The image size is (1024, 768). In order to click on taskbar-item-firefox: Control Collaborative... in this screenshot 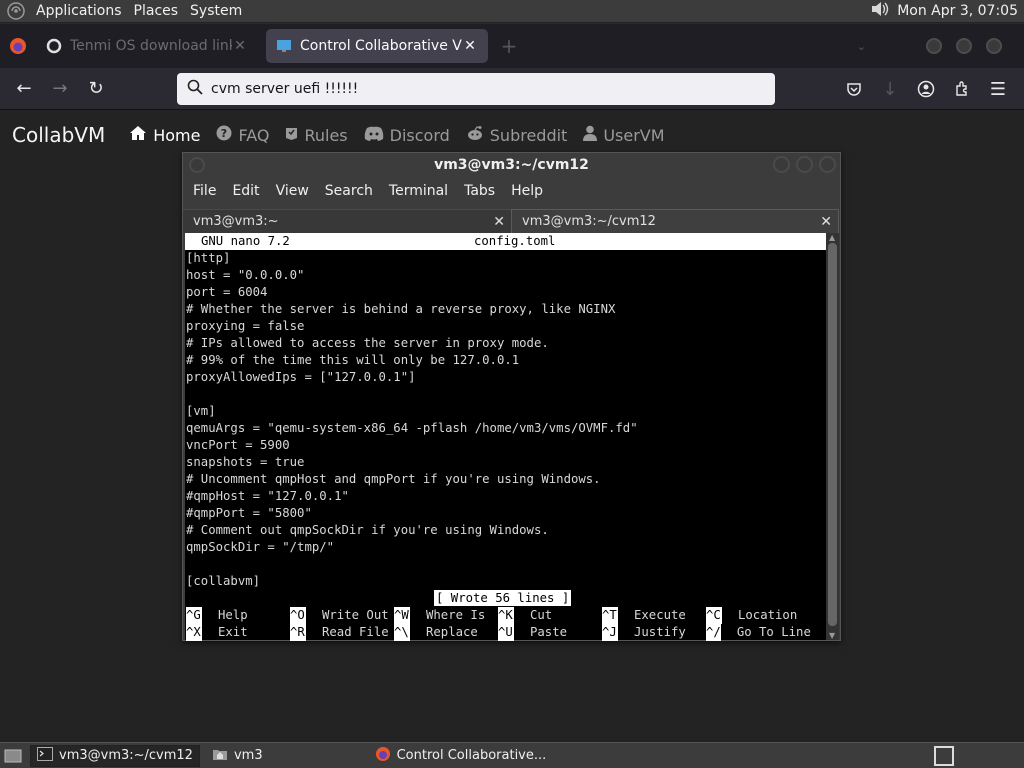, I will do `click(461, 756)`.